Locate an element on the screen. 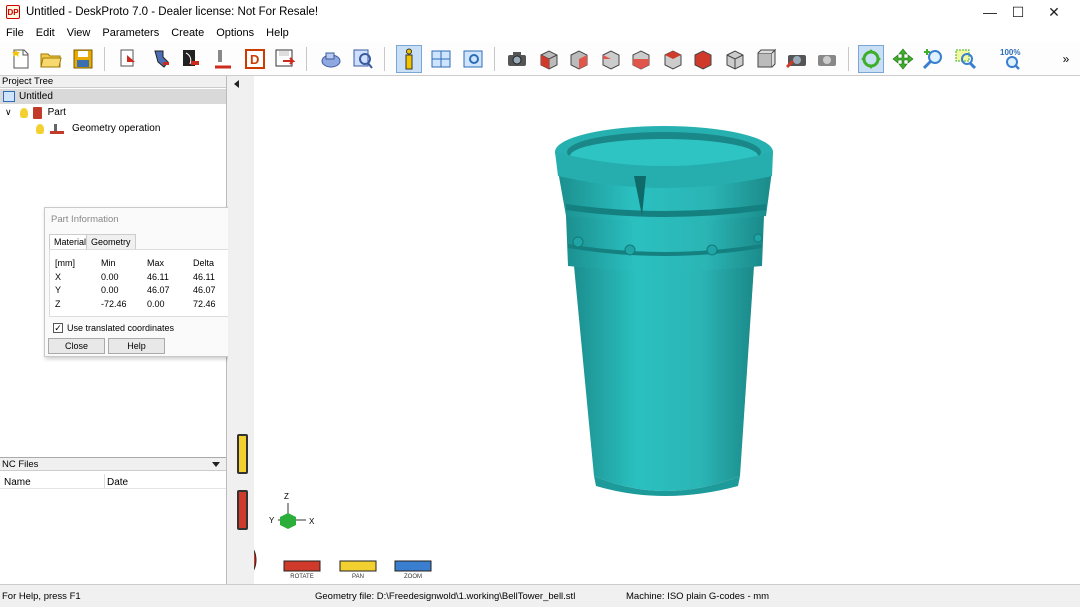  info-icon is located at coordinates (409, 59).